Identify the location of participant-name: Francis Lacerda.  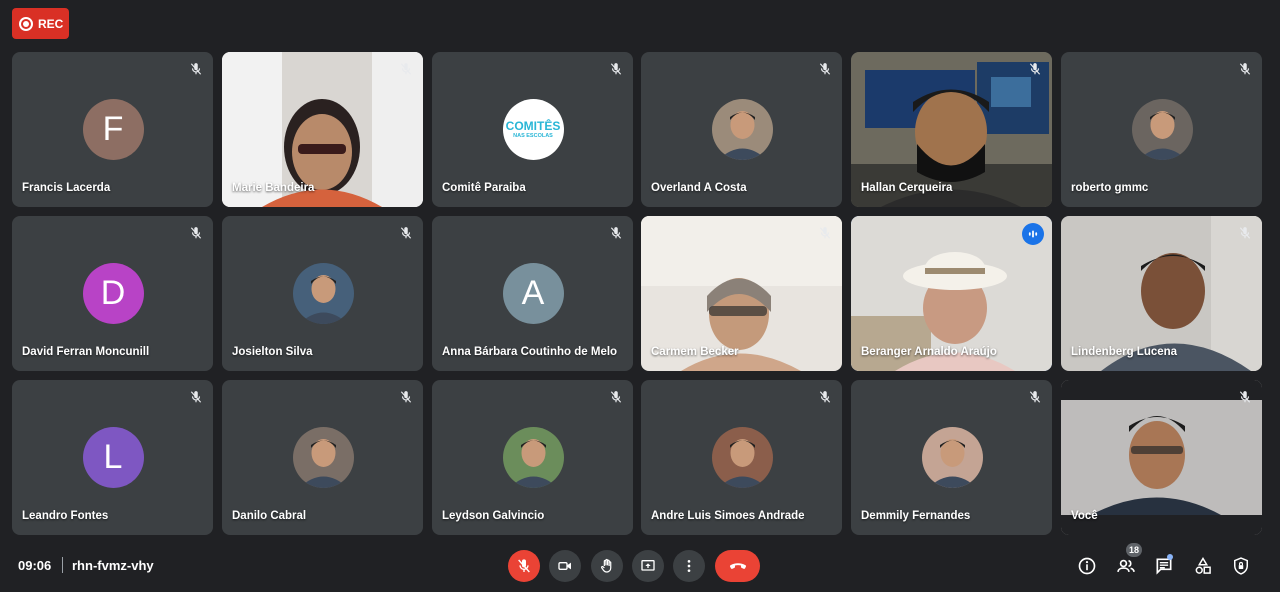
(66, 188).